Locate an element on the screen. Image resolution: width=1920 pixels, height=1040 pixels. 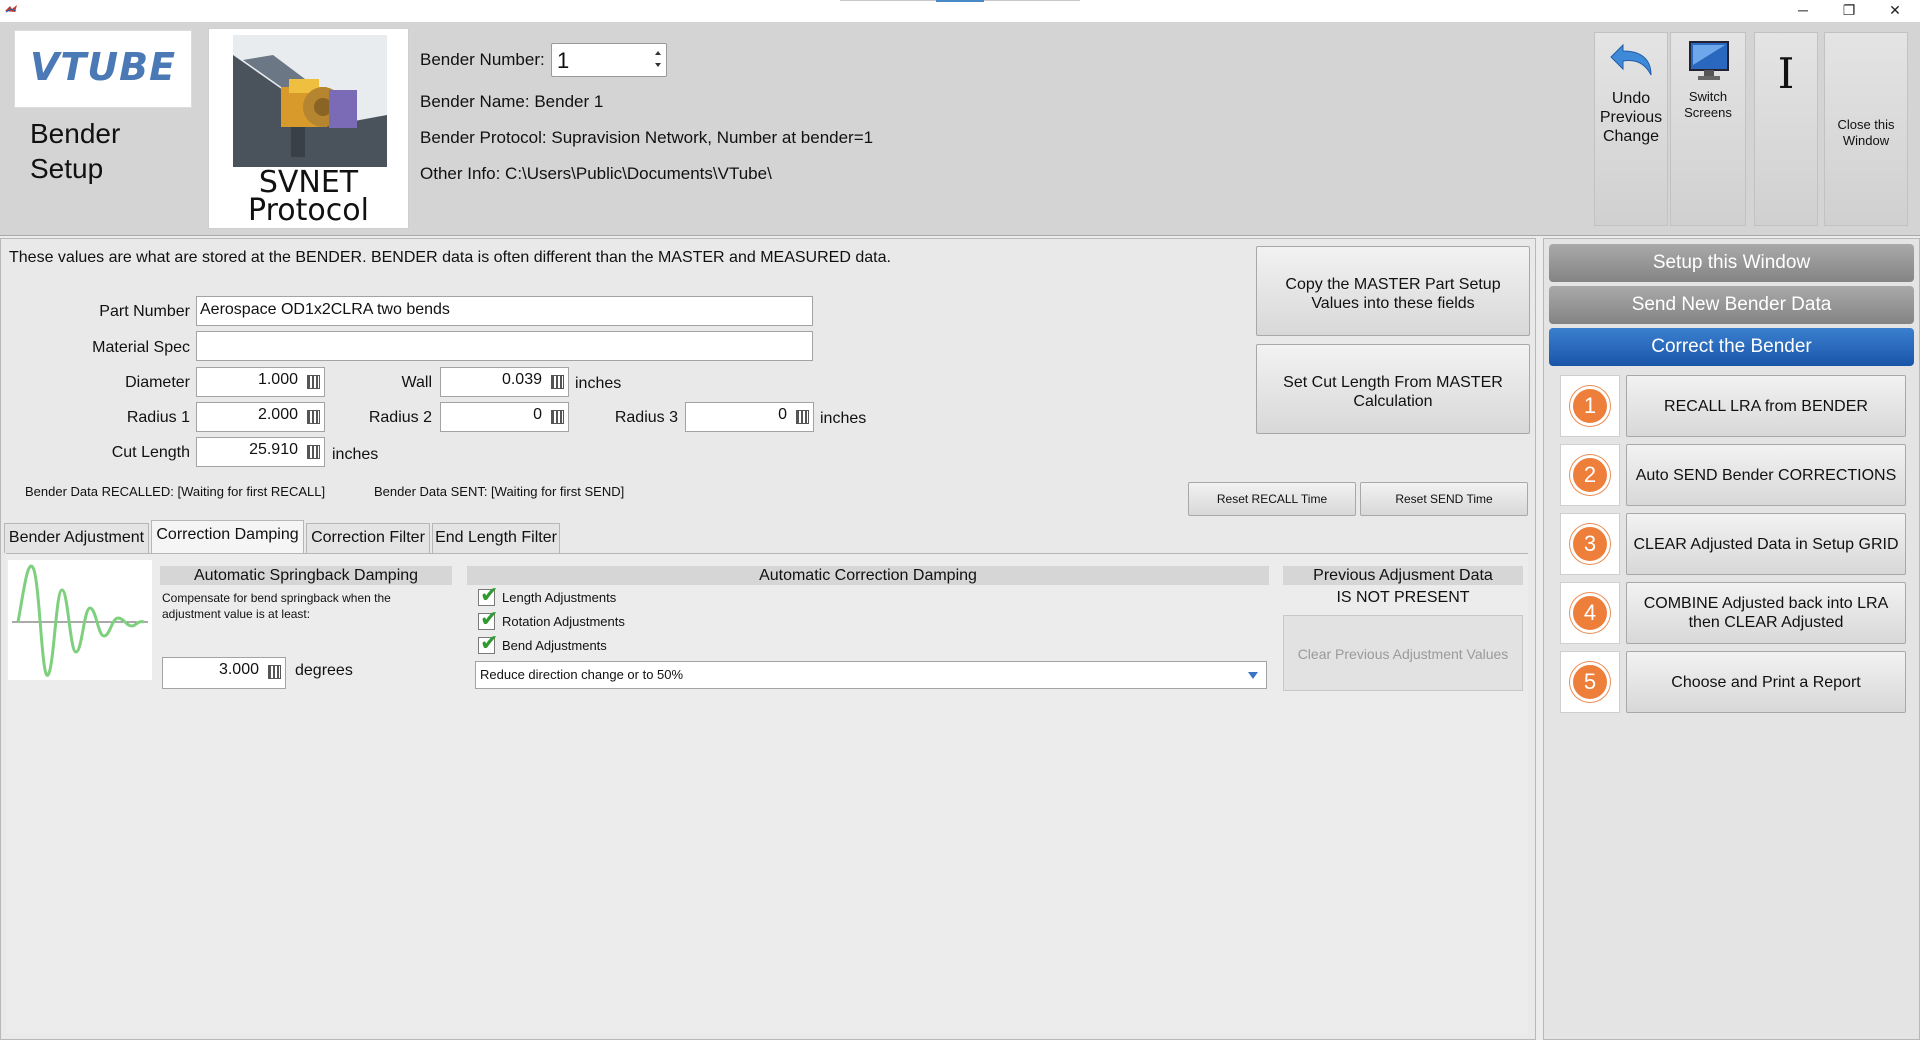
radius3-value: 0 is located at coordinates (782, 414).